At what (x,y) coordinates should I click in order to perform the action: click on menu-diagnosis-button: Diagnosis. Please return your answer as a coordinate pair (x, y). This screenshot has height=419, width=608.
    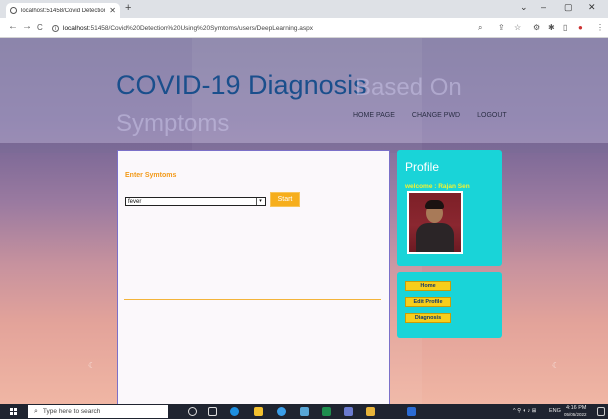
    Looking at the image, I should click on (428, 318).